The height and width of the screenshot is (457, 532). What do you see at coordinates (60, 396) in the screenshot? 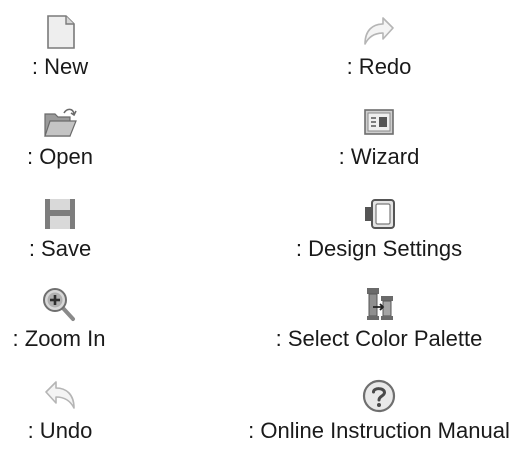
I see `undo-arrow-icon` at bounding box center [60, 396].